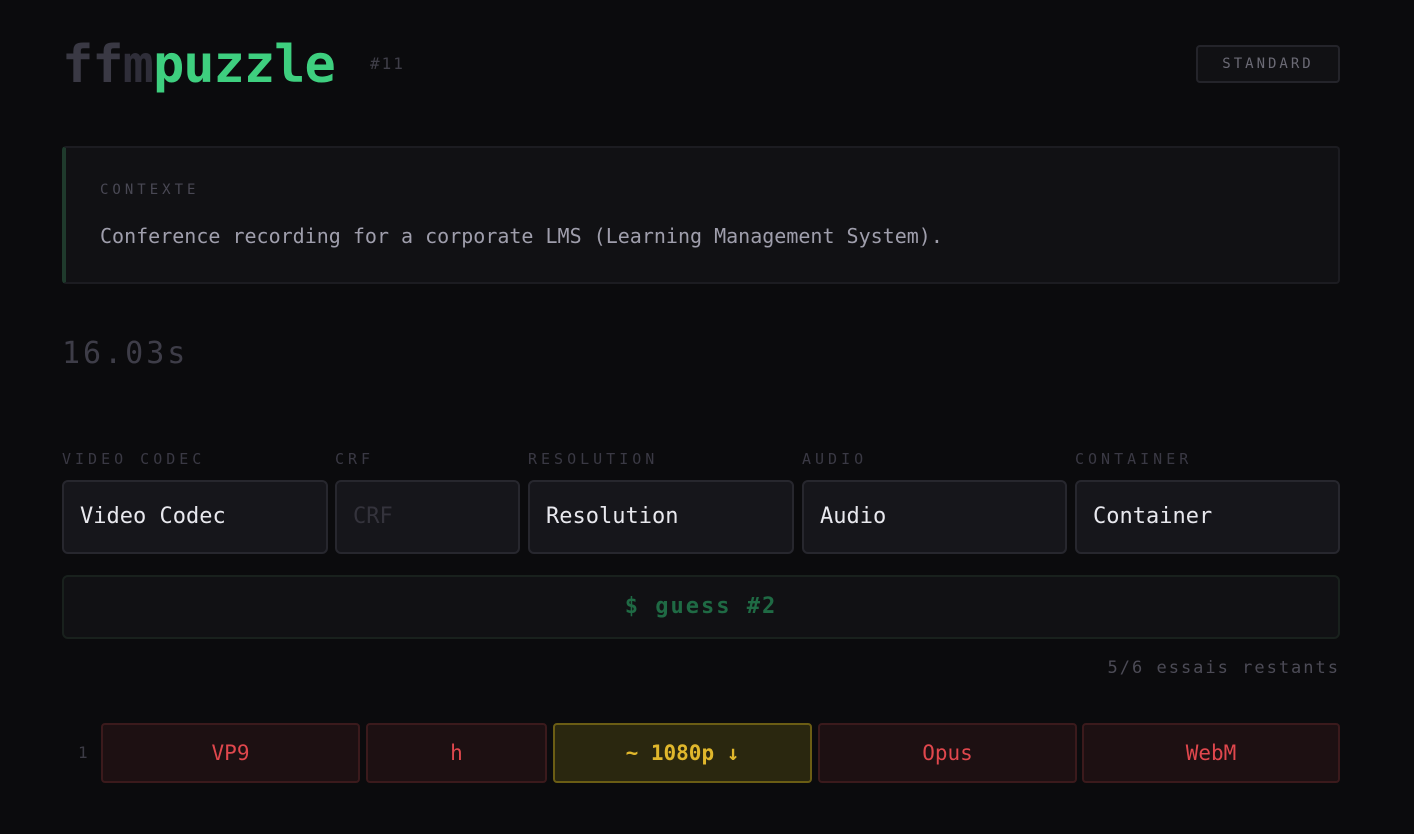  I want to click on resolution-select: Resolution, so click(661, 517).